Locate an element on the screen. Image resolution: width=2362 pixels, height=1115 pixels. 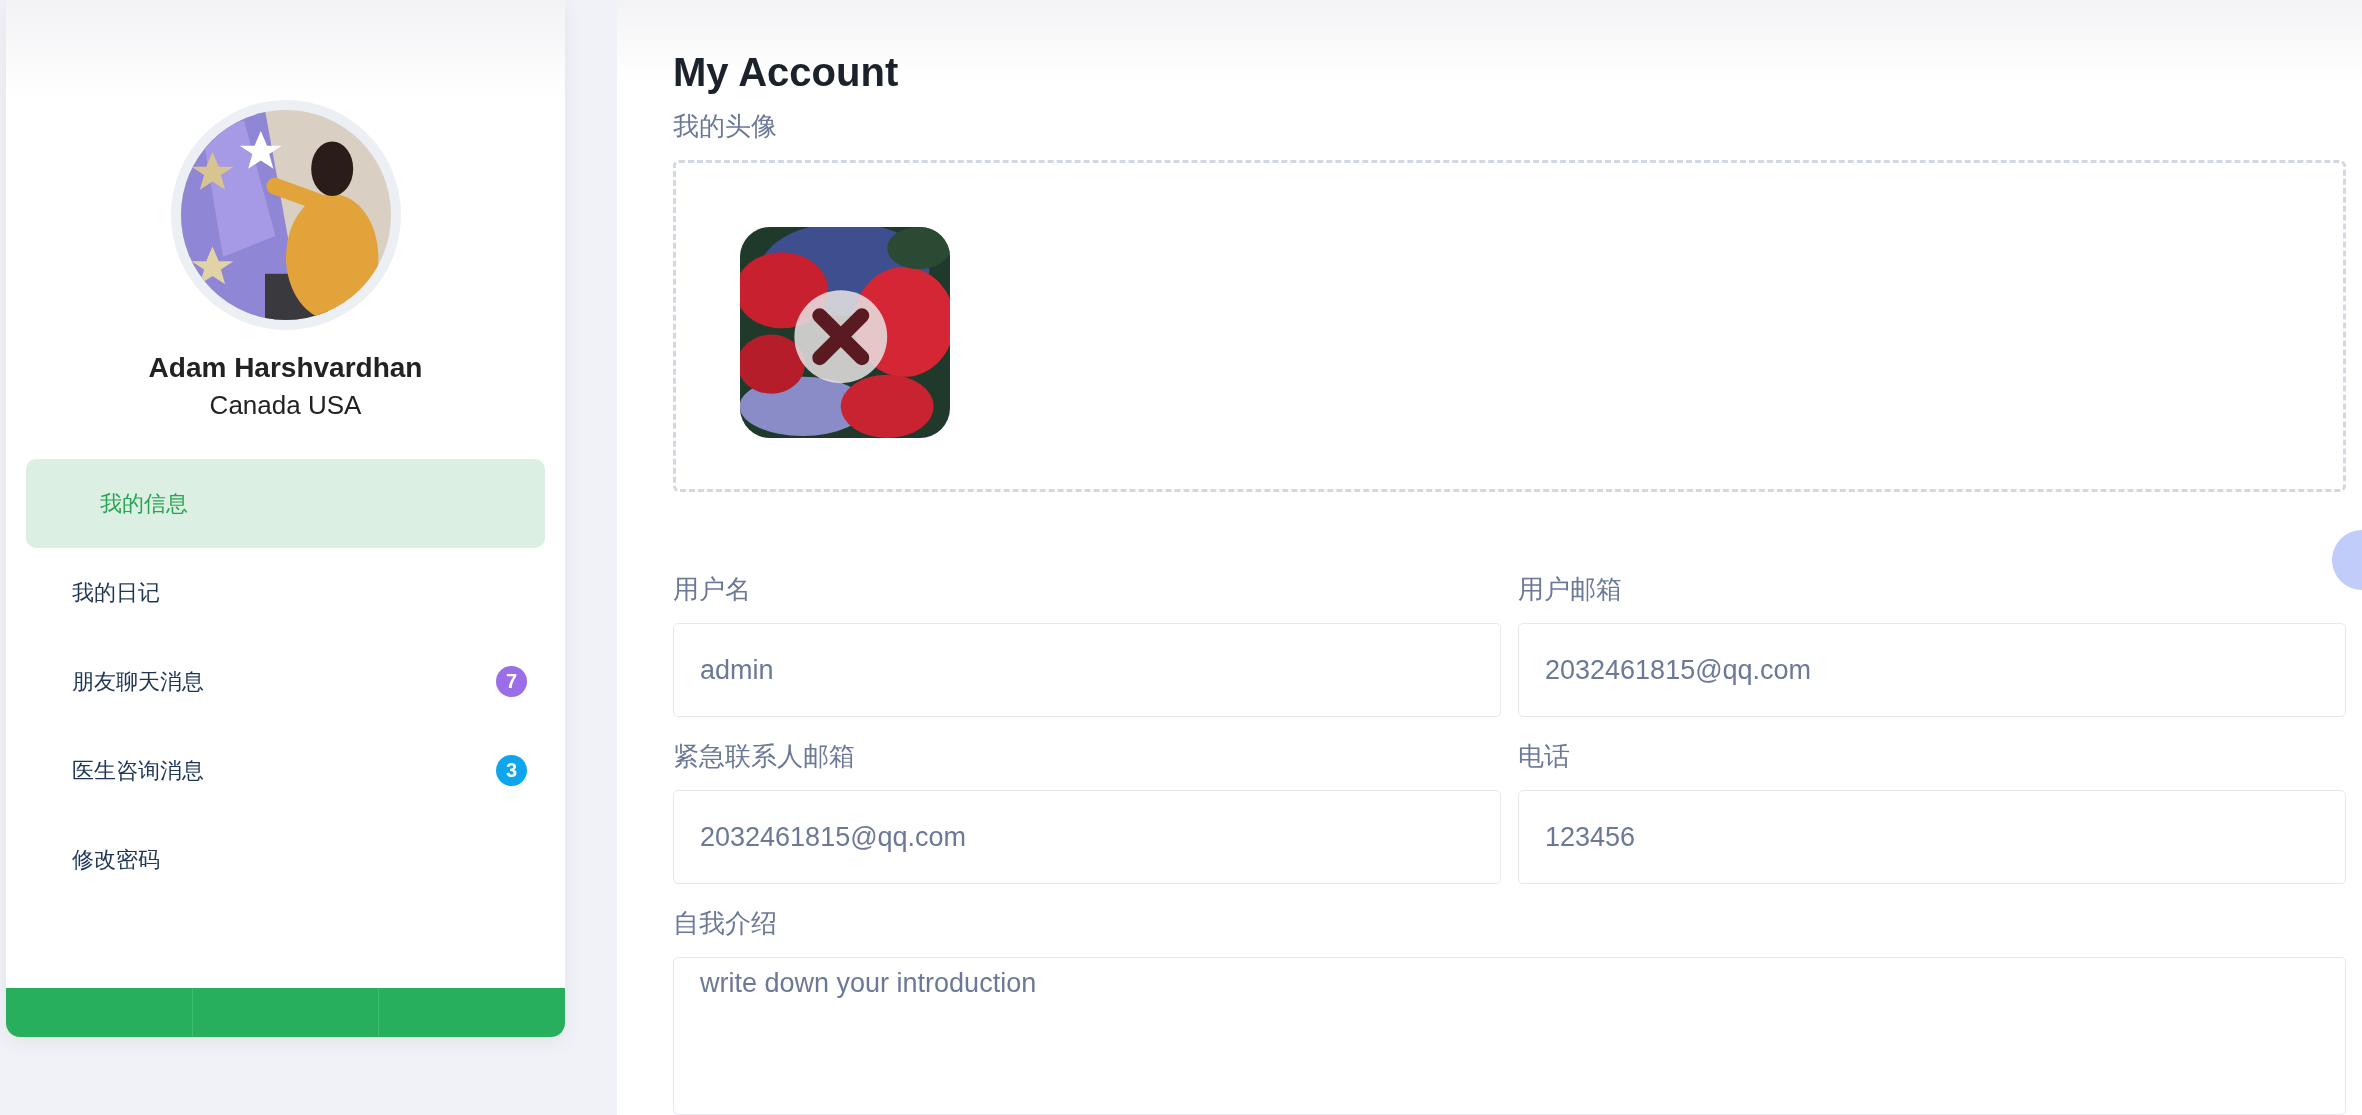
count-badge: 7 is located at coordinates (511, 681).